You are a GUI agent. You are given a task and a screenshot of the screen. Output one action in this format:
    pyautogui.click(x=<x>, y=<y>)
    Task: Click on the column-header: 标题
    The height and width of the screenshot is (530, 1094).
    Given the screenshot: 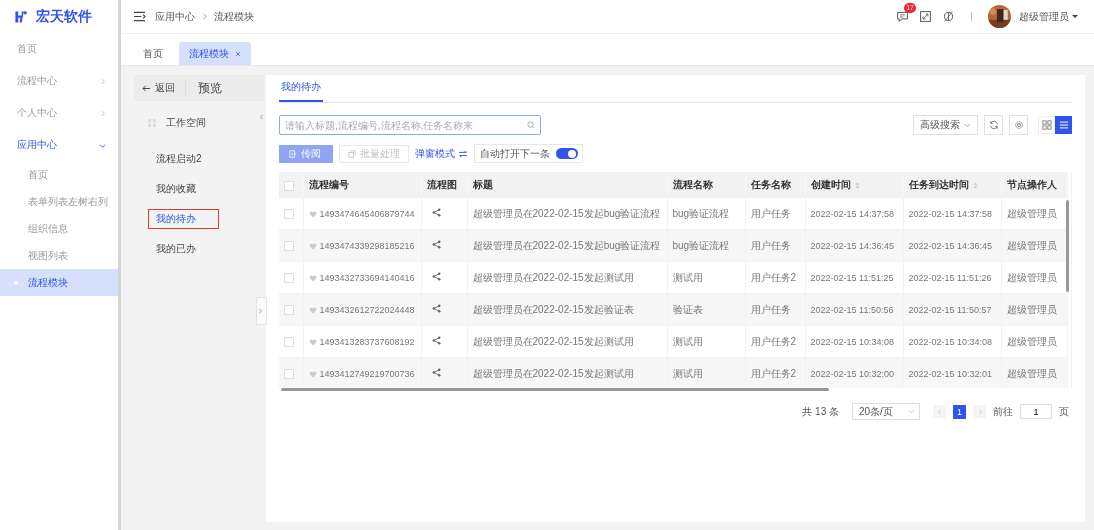 What is the action you would take?
    pyautogui.click(x=482, y=184)
    